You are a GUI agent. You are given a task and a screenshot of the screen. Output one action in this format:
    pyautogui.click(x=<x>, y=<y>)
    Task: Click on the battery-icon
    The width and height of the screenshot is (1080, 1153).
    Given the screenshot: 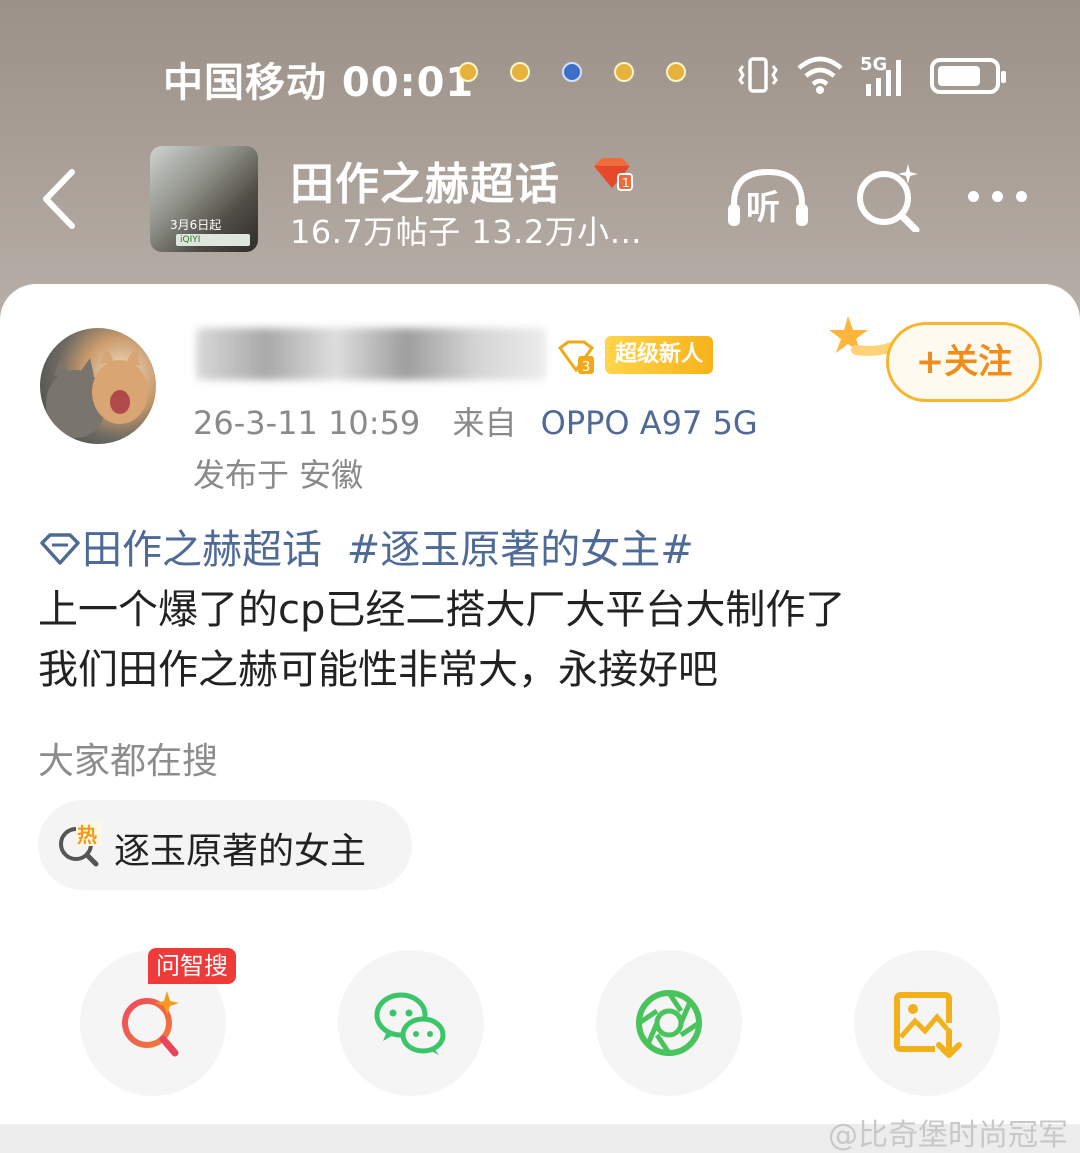 What is the action you would take?
    pyautogui.click(x=968, y=76)
    